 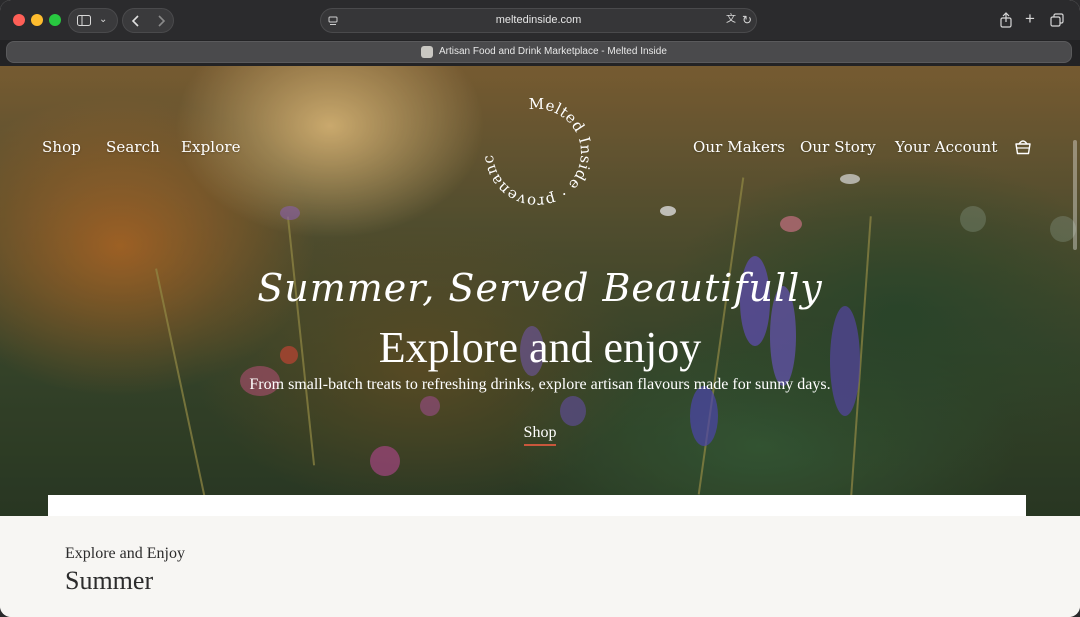 I want to click on hero-shop-link: Shop, so click(x=540, y=435).